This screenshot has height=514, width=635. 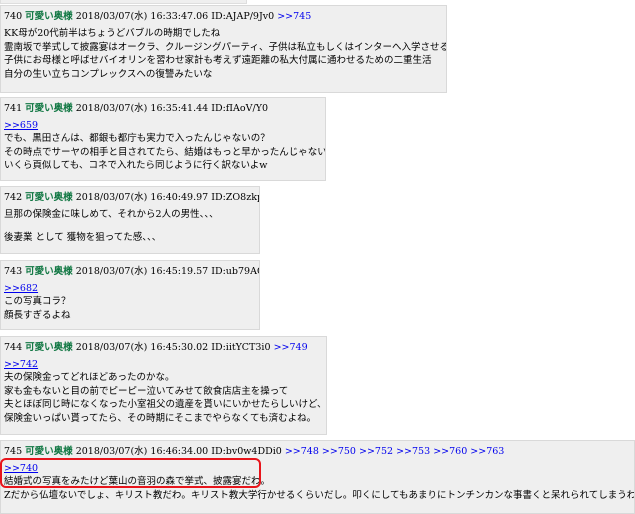 What do you see at coordinates (142, 16) in the screenshot?
I see `post-date: 2018/03/07(水) 16:33:47.06` at bounding box center [142, 16].